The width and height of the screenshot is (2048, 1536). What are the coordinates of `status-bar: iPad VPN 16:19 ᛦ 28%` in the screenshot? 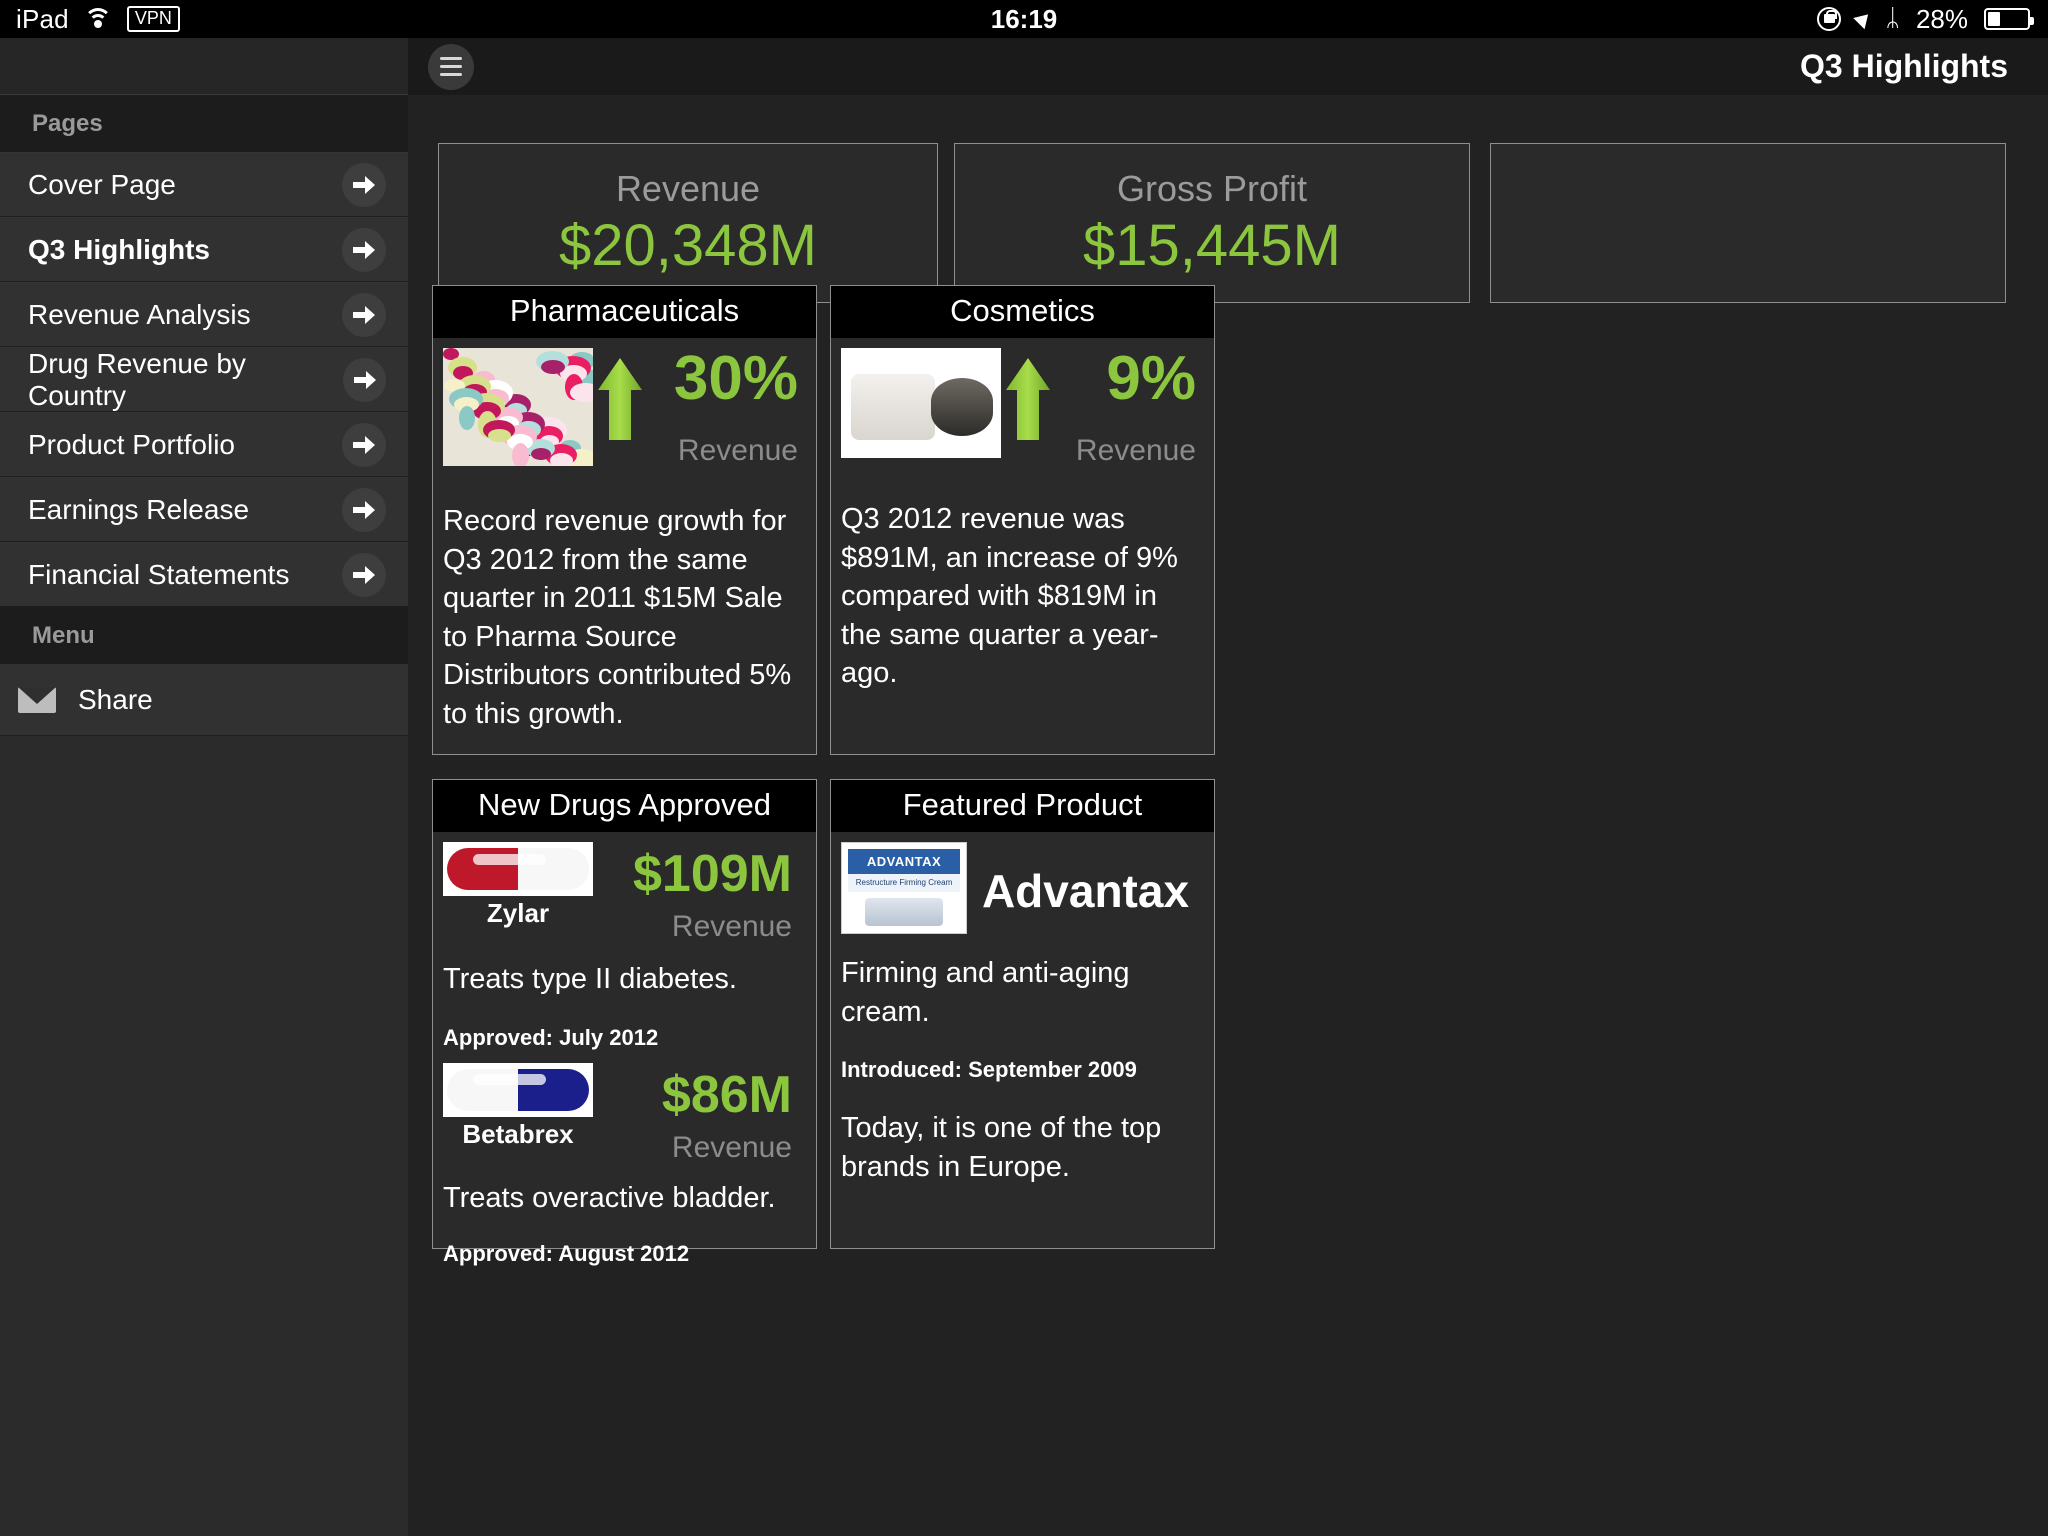 It's located at (1024, 19).